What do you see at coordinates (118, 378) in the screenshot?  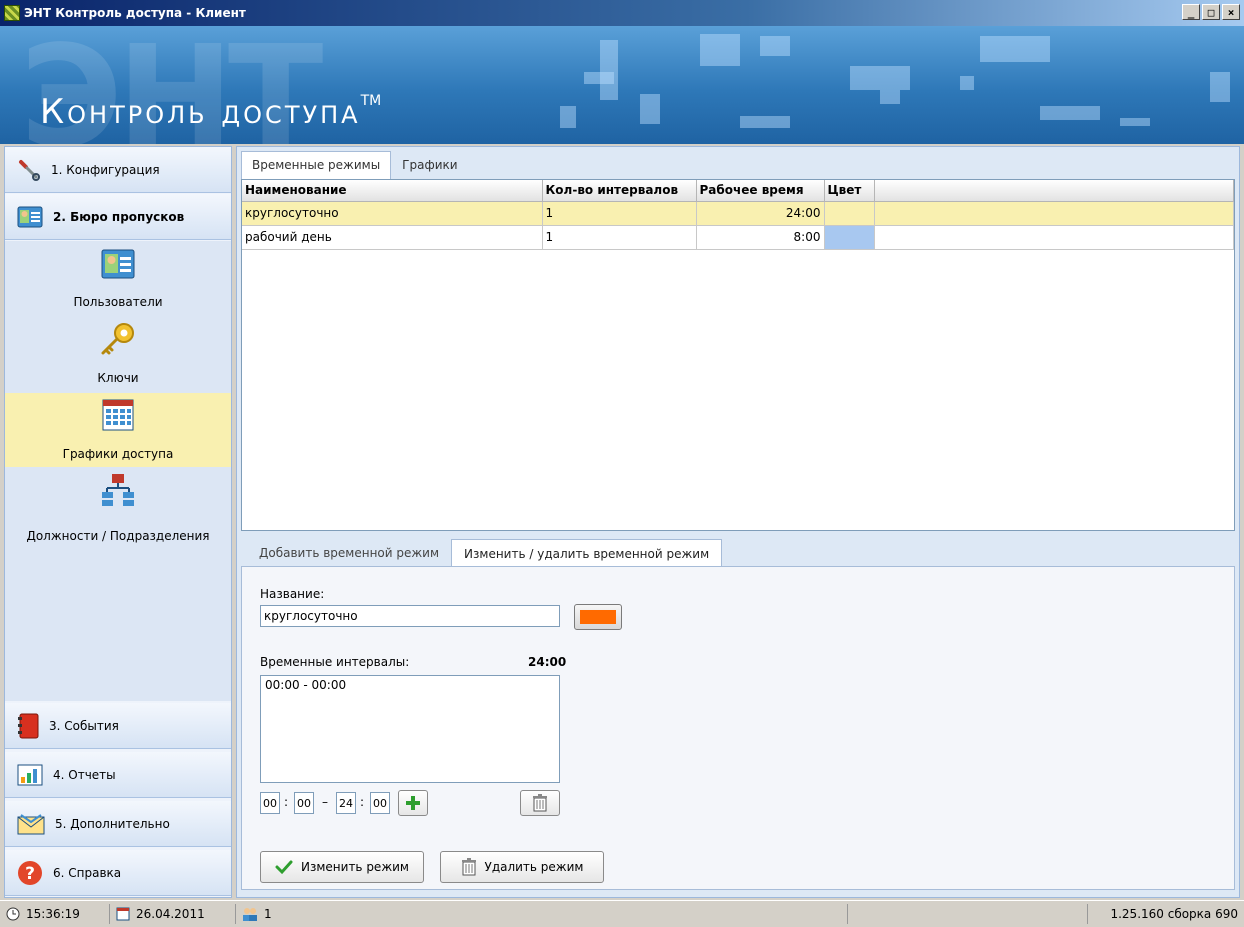 I see `subitem-label: Ключи` at bounding box center [118, 378].